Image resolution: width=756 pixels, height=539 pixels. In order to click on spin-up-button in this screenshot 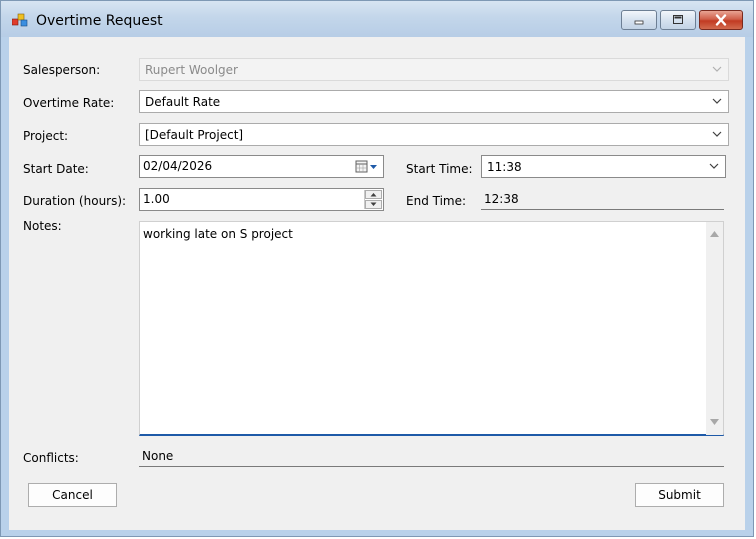, I will do `click(373, 194)`.